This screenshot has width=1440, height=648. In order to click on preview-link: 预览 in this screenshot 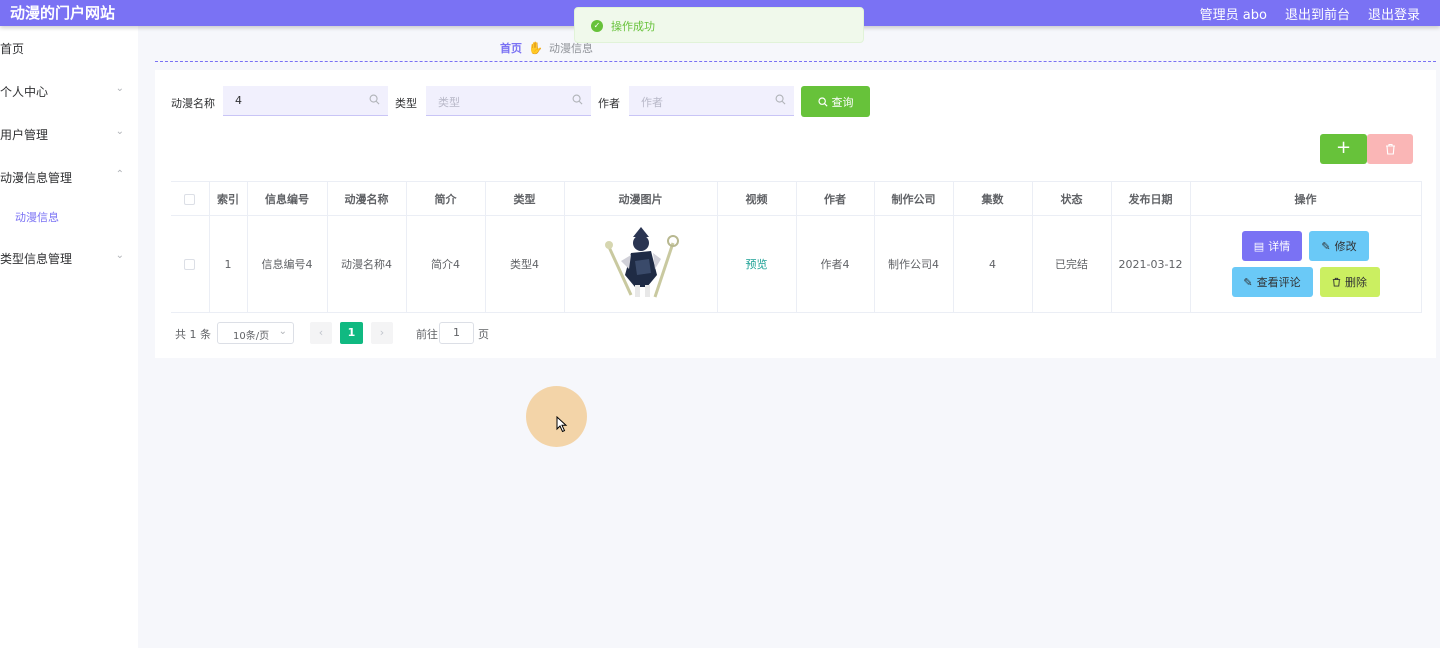, I will do `click(757, 264)`.